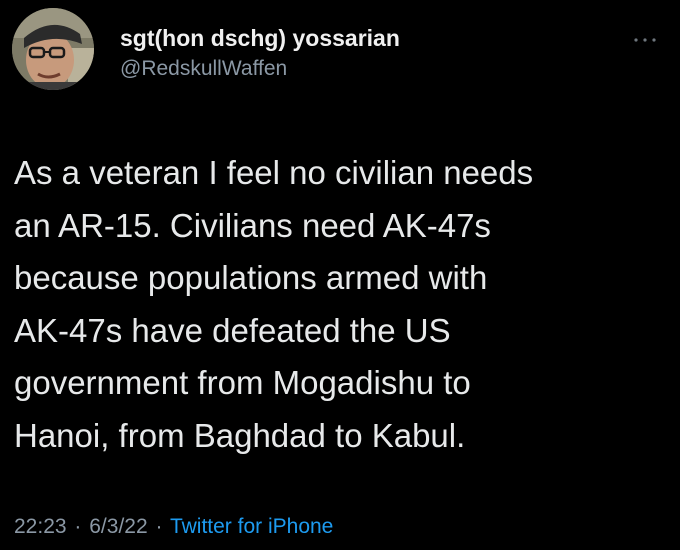  I want to click on author-block: sgt(hon dschg) yossarian @RedskullWaffen, so click(260, 53).